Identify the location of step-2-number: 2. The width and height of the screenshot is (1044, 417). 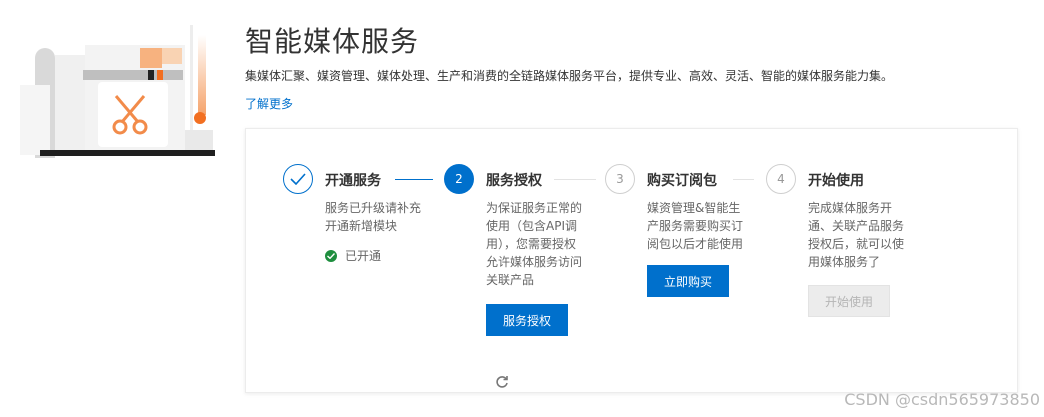
(459, 179).